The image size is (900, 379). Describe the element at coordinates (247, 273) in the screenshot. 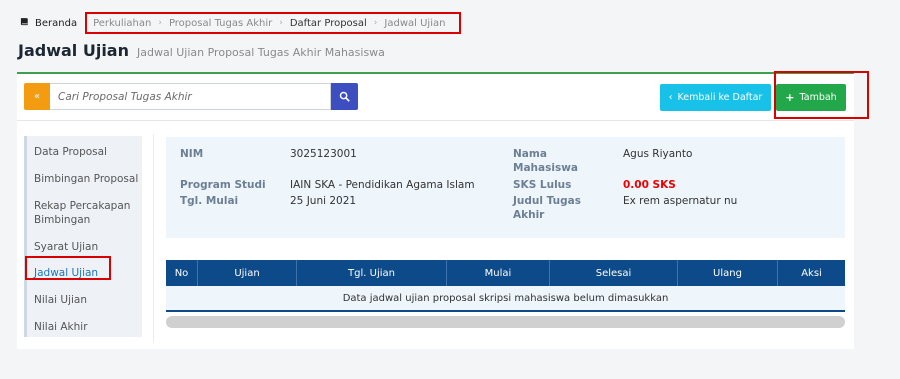

I see `column-header: Ujian` at that location.